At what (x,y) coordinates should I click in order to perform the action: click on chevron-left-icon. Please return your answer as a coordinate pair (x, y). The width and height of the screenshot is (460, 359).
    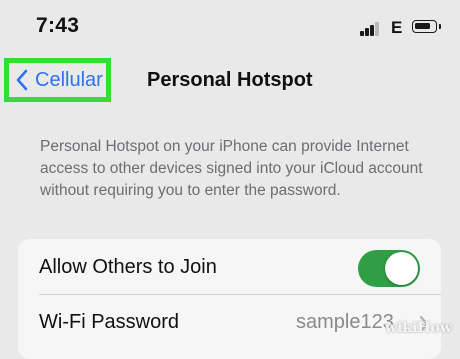
    Looking at the image, I should click on (22, 80).